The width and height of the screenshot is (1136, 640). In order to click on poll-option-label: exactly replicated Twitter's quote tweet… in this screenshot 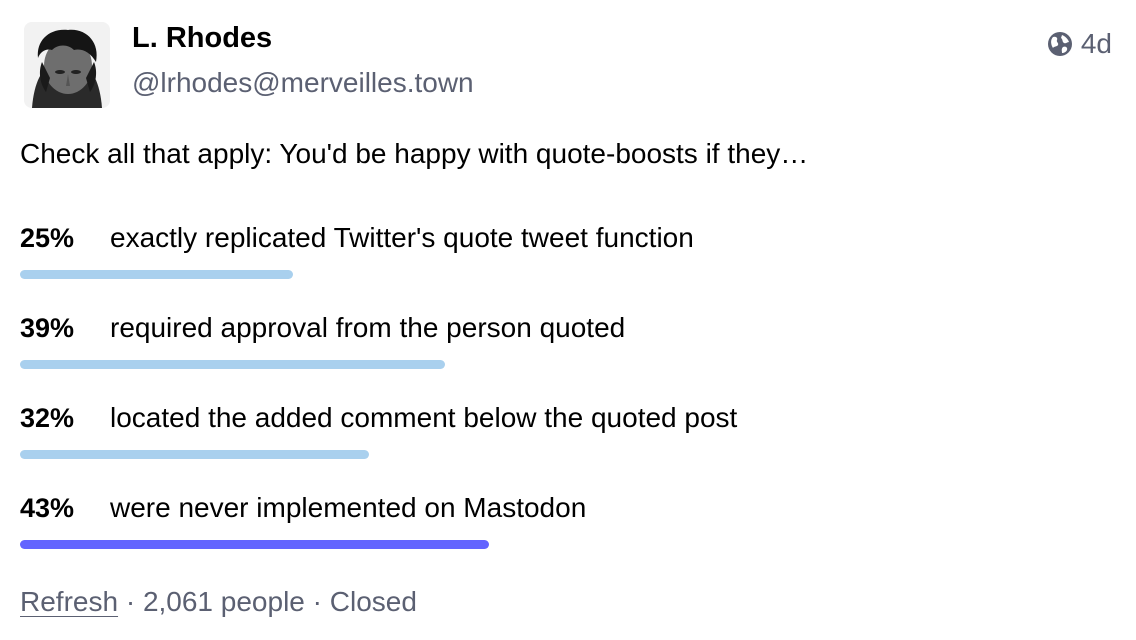, I will do `click(402, 237)`.